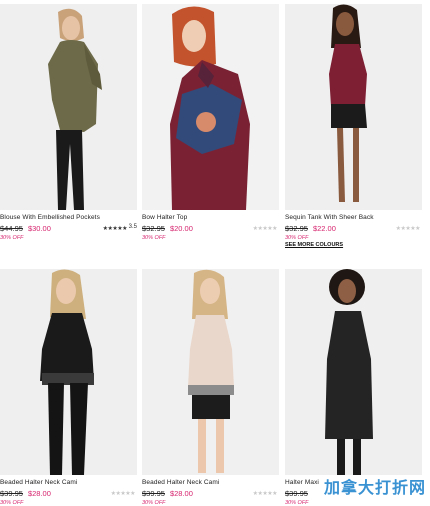 The width and height of the screenshot is (430, 506). I want to click on product-name: Sequin Tank With Sheer Back, so click(329, 217).